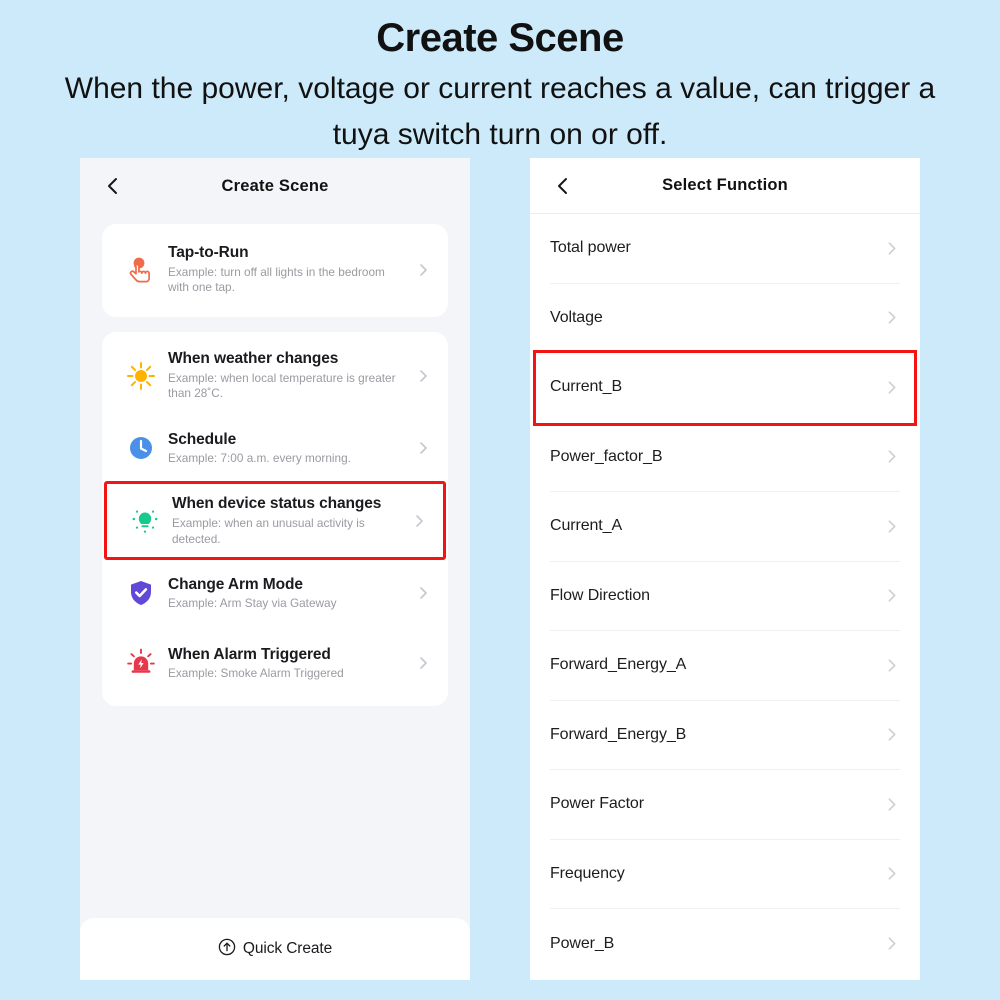 The height and width of the screenshot is (1000, 1000). I want to click on function-label: Current_B, so click(586, 387).